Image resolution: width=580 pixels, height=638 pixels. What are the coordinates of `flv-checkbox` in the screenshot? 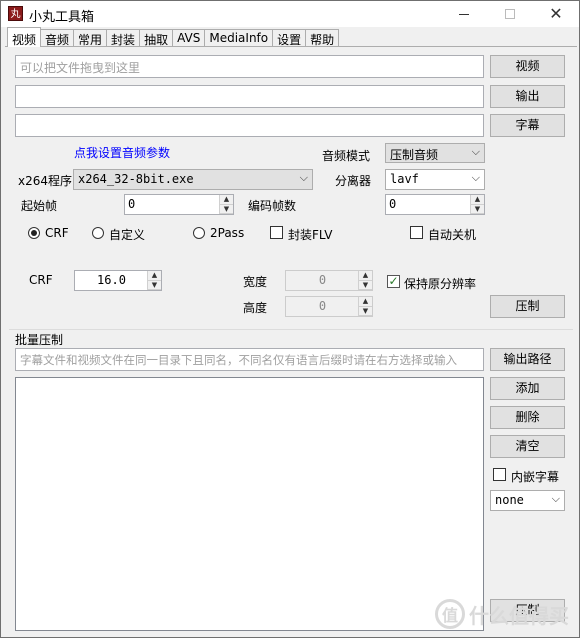 It's located at (276, 232).